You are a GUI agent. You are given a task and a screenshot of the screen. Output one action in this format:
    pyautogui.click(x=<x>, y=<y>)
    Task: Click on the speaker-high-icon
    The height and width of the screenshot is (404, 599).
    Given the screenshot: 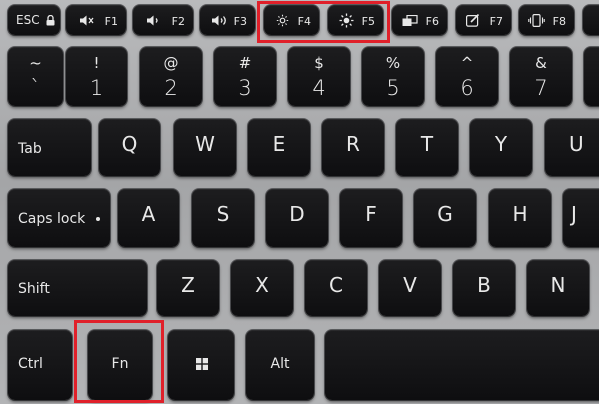 What is the action you would take?
    pyautogui.click(x=219, y=20)
    